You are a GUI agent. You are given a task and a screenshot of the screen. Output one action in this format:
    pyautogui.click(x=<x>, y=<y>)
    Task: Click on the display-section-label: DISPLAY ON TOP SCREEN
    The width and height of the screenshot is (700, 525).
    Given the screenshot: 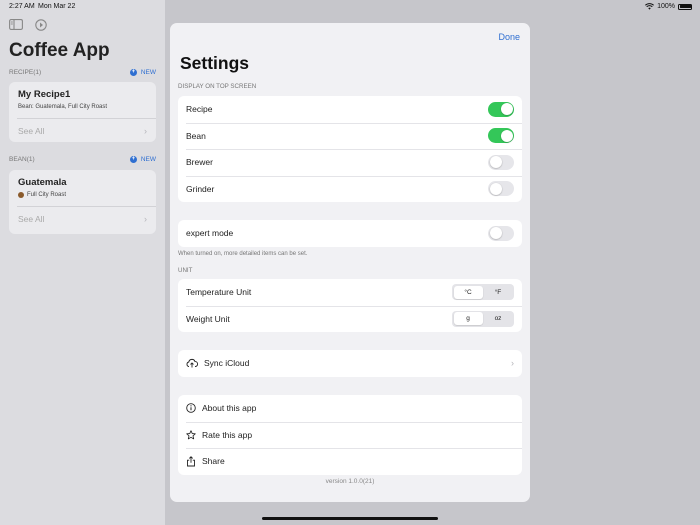 What is the action you would take?
    pyautogui.click(x=217, y=86)
    